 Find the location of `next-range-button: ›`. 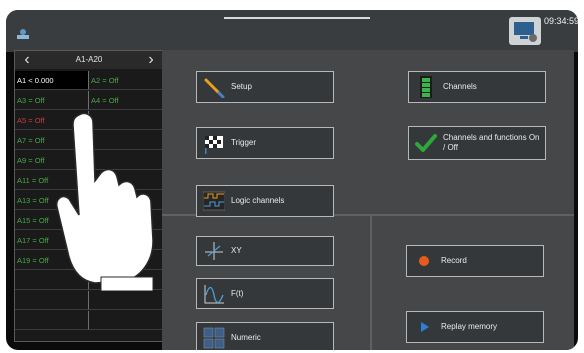

next-range-button: › is located at coordinates (151, 60).